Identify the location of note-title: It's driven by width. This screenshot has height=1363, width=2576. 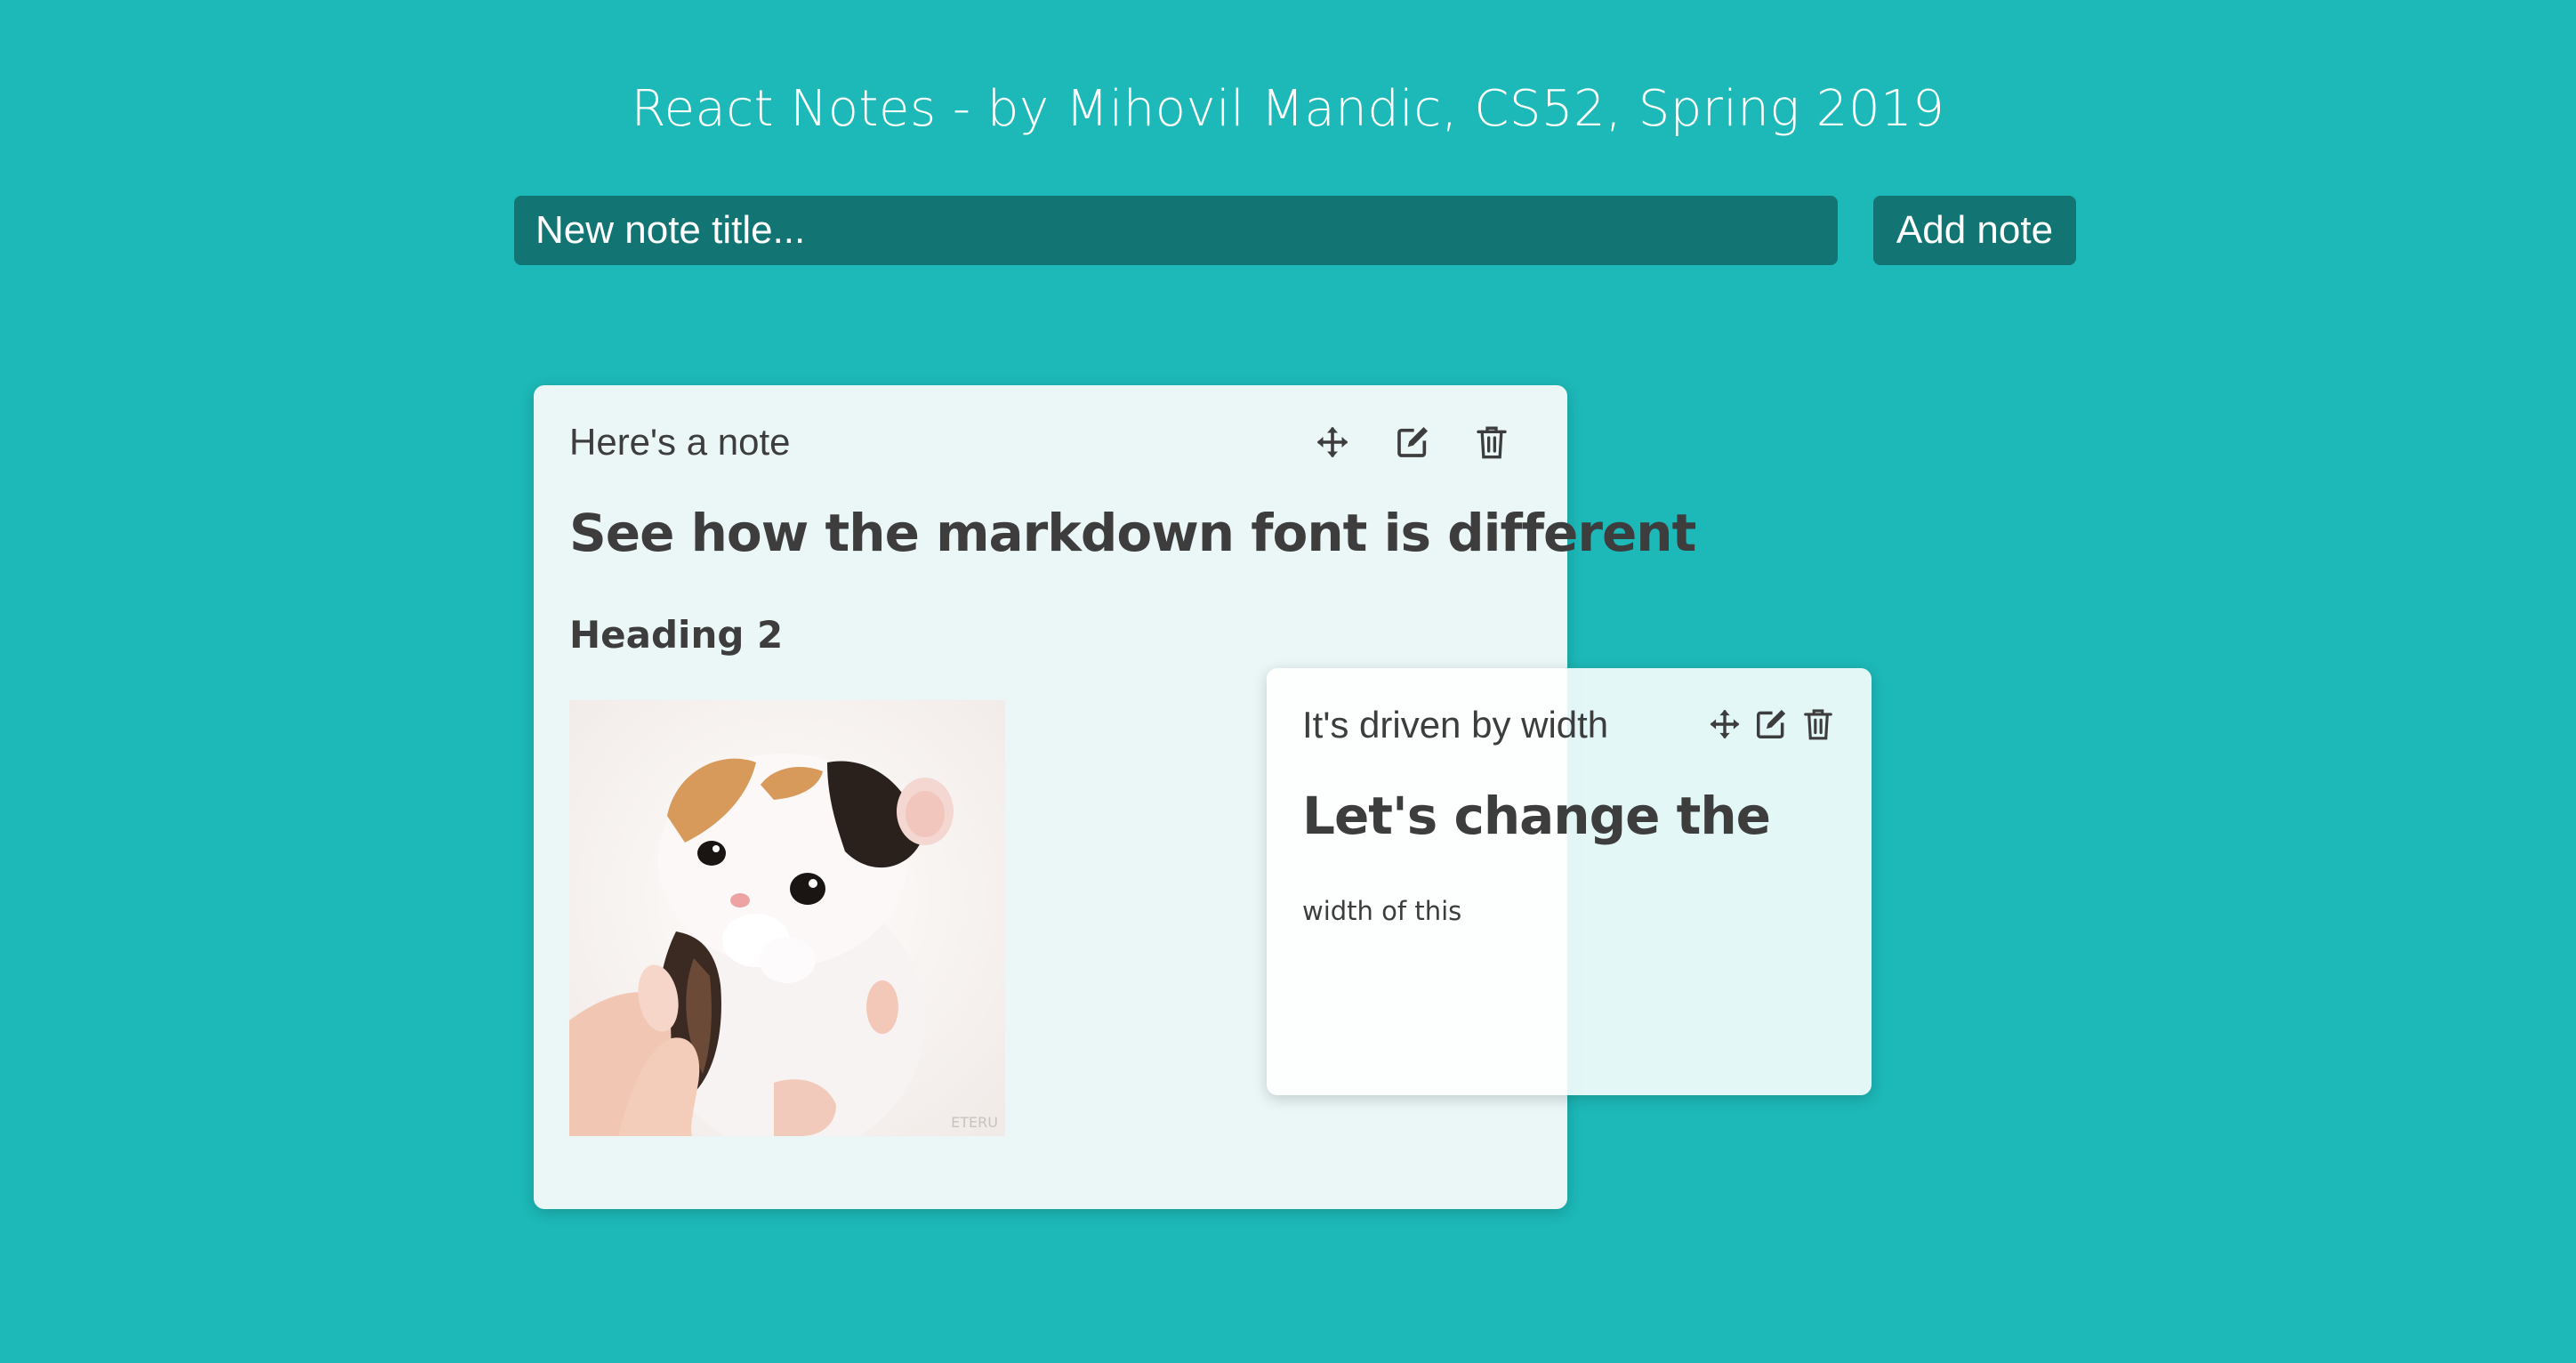
(1455, 725).